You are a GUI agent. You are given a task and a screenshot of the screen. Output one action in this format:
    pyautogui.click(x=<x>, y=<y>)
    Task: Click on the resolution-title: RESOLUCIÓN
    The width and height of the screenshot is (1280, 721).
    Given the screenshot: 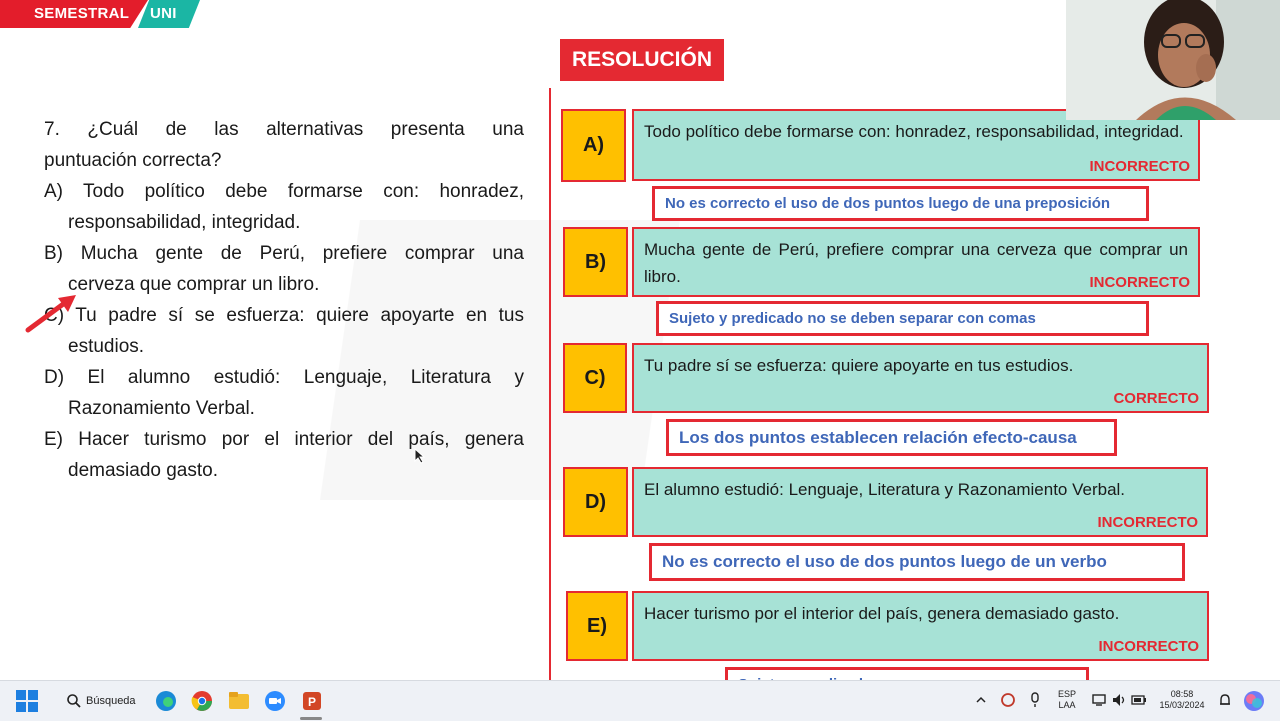 What is the action you would take?
    pyautogui.click(x=642, y=60)
    